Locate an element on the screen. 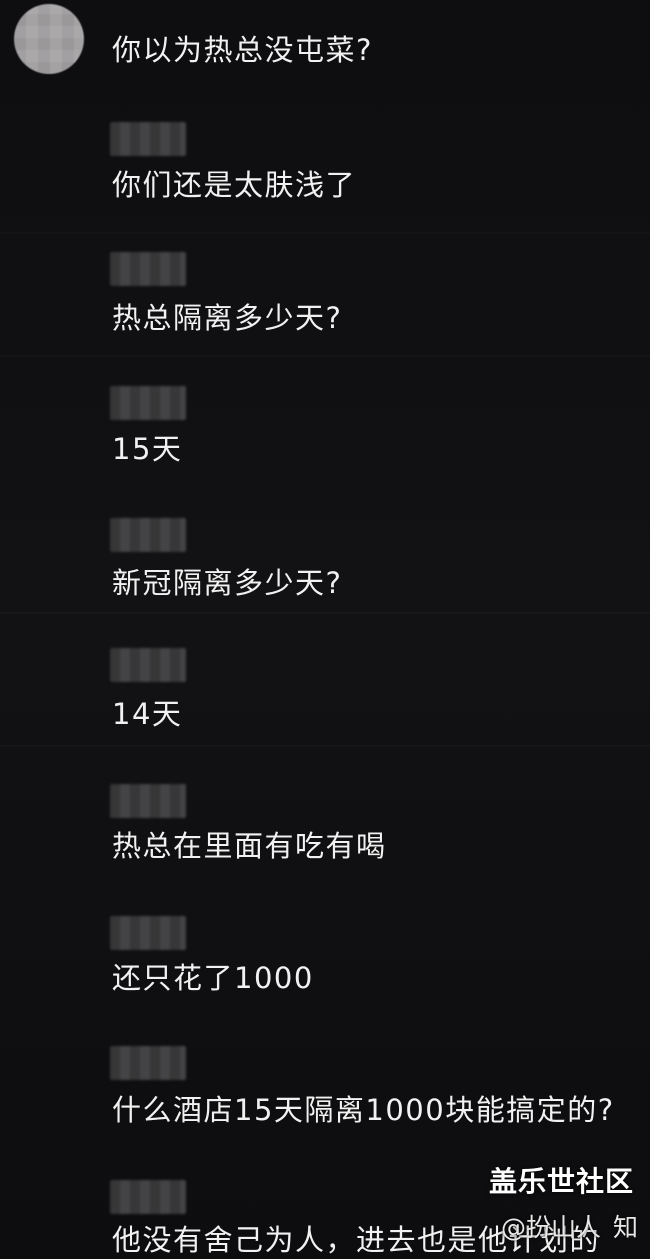 The width and height of the screenshot is (650, 1259). comment-text: 你以为热总没屯菜? is located at coordinates (242, 50).